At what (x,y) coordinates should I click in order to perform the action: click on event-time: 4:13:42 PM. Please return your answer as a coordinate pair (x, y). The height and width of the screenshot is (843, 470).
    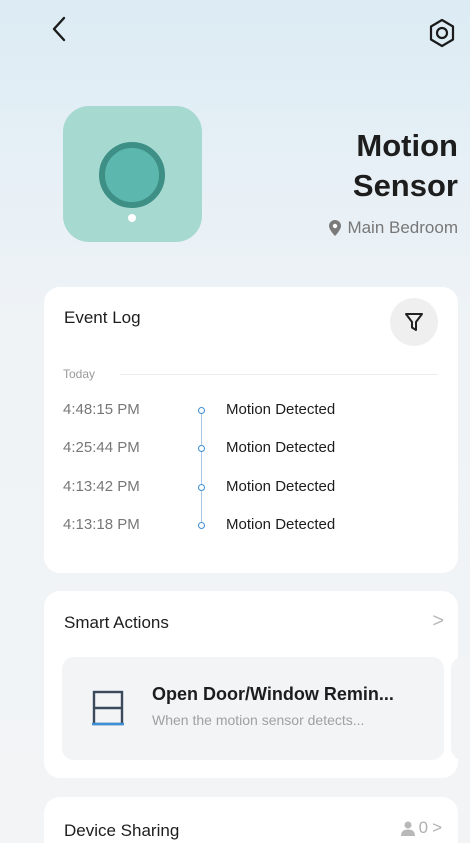
    Looking at the image, I should click on (101, 486).